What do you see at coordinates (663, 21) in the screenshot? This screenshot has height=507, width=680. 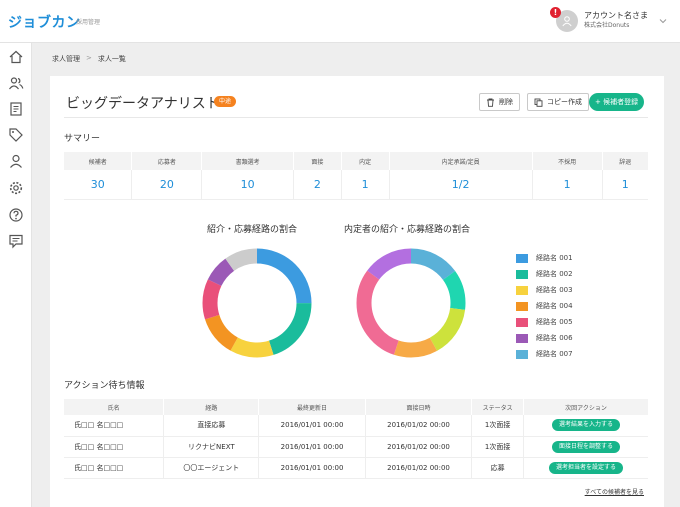 I see `chevron-down-icon` at bounding box center [663, 21].